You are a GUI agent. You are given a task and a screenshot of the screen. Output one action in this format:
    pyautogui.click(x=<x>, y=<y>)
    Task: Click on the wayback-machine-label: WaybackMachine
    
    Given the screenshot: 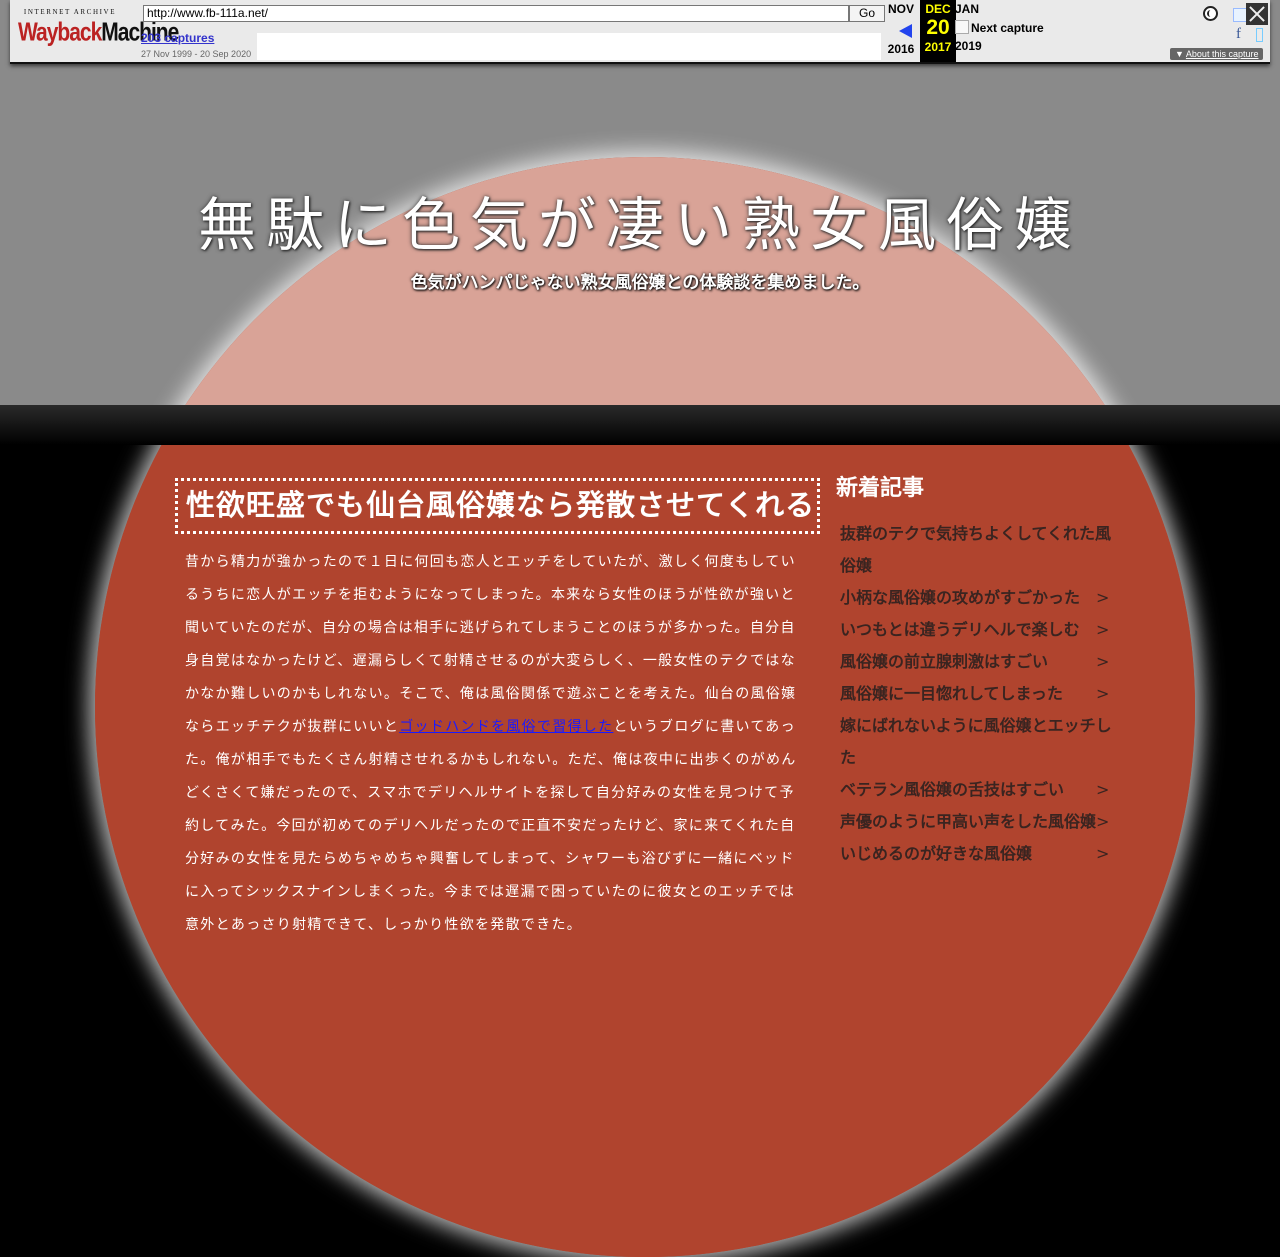 What is the action you would take?
    pyautogui.click(x=98, y=33)
    